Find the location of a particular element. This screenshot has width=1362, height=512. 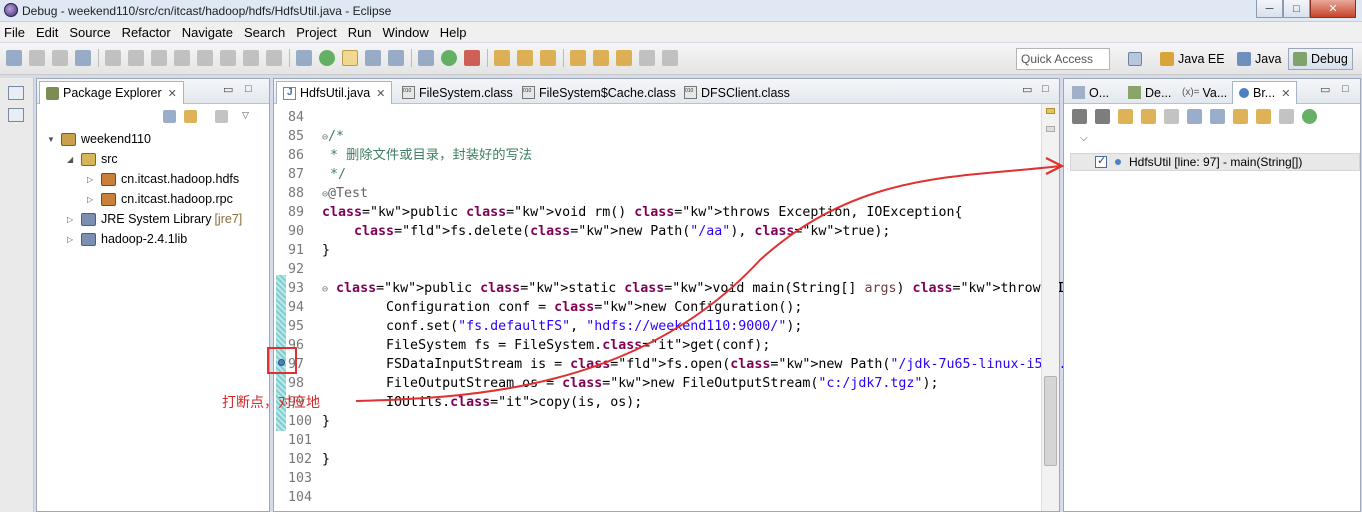

resume-icon is located at coordinates (136, 58).